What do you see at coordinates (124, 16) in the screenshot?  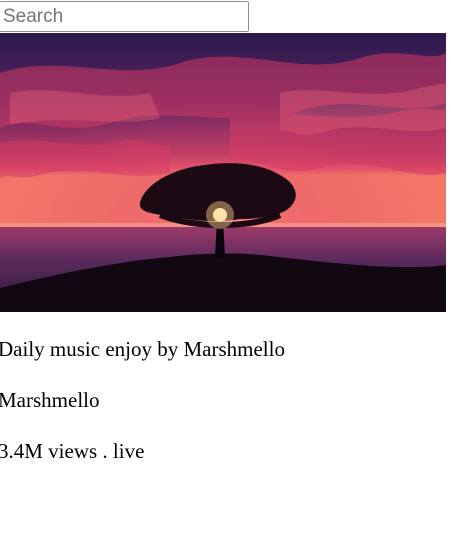 I see `search-input` at bounding box center [124, 16].